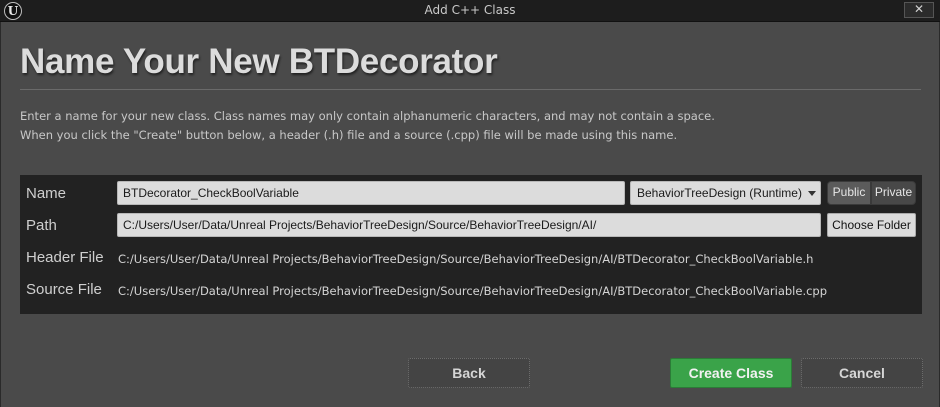  What do you see at coordinates (259, 61) in the screenshot?
I see `page-title: Name Your New BTDecorator` at bounding box center [259, 61].